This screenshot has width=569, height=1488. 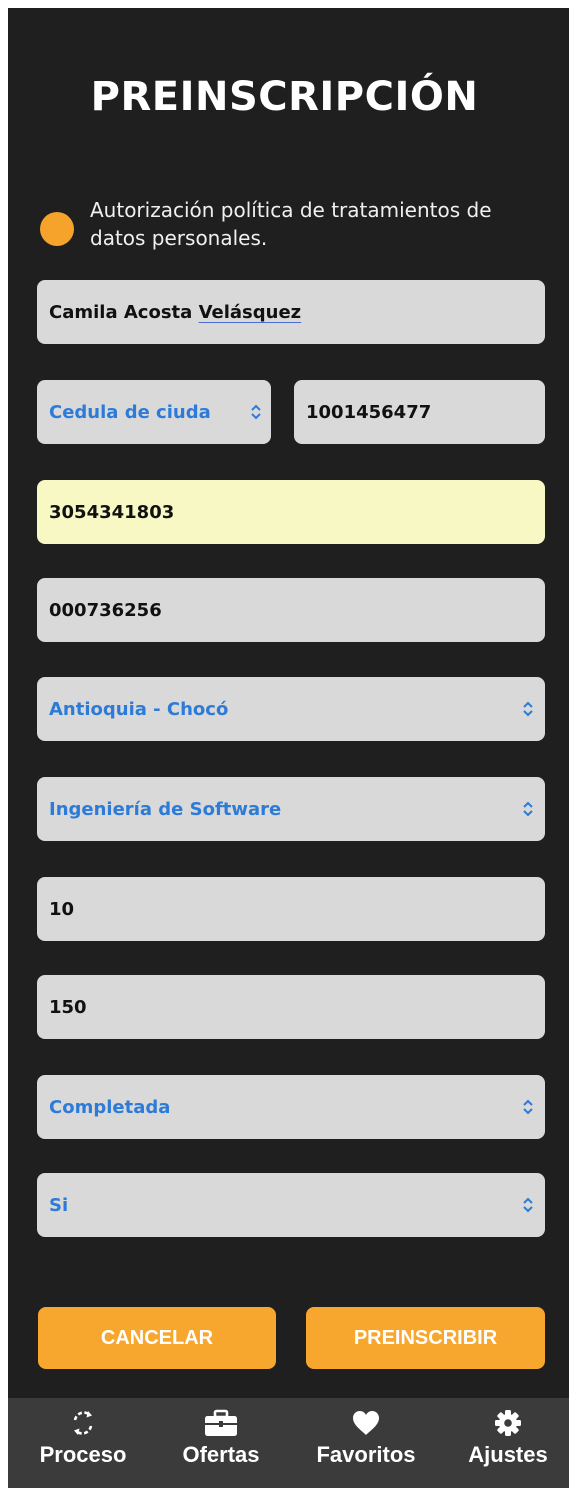 I want to click on consent-radio, so click(x=57, y=229).